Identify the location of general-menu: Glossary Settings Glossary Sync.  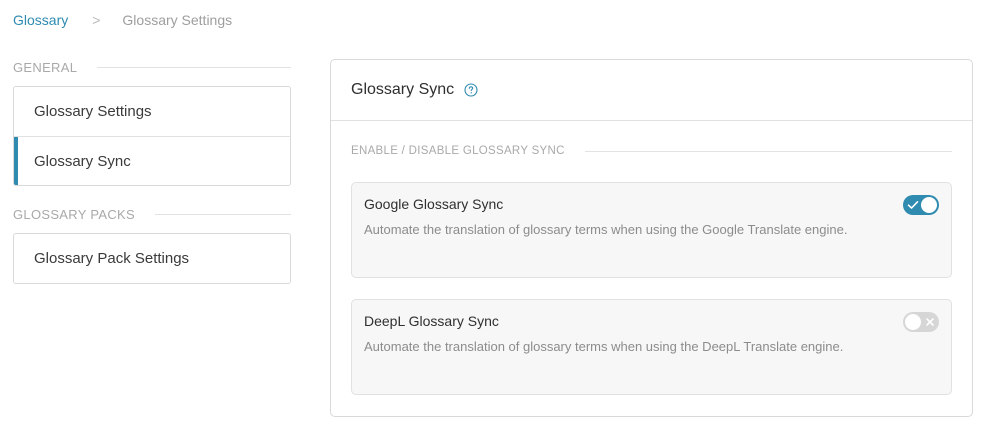
(152, 136).